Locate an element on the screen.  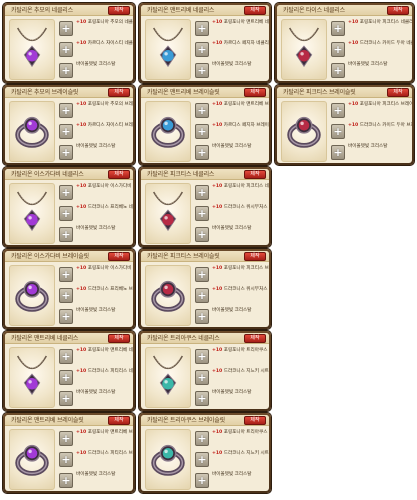
material-name: 포링포니아 트리아쿠스 브레이슬릿 is located at coordinates (246, 432).